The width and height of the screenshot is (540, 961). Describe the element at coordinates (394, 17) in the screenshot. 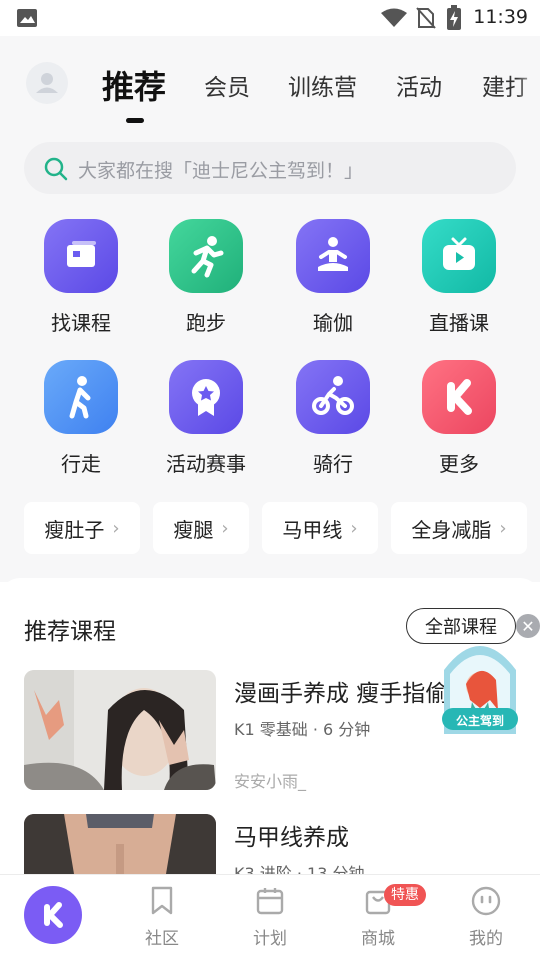

I see `wifi-icon` at that location.